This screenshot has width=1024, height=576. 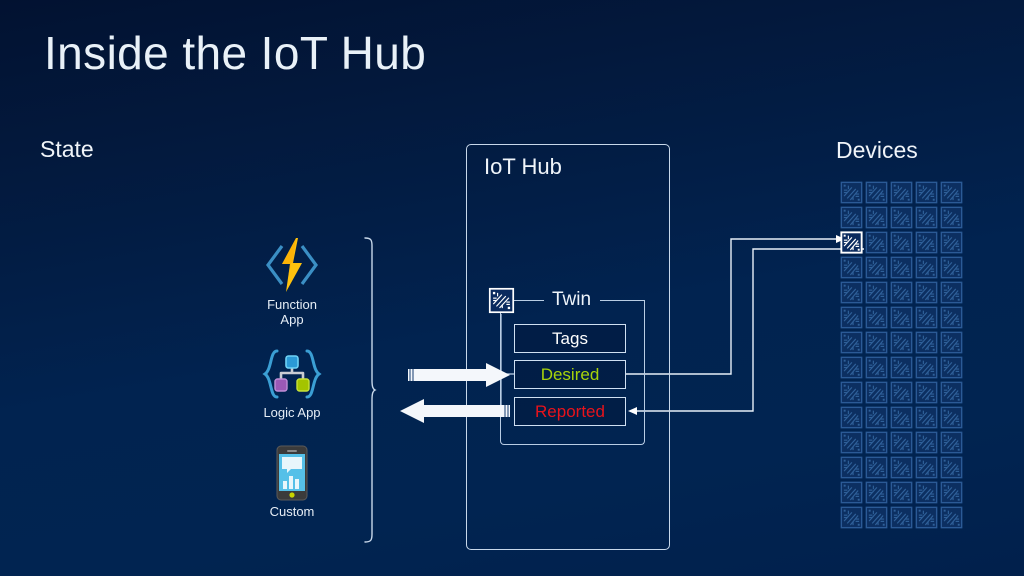 What do you see at coordinates (459, 375) in the screenshot?
I see `write-desired-properties-arrow` at bounding box center [459, 375].